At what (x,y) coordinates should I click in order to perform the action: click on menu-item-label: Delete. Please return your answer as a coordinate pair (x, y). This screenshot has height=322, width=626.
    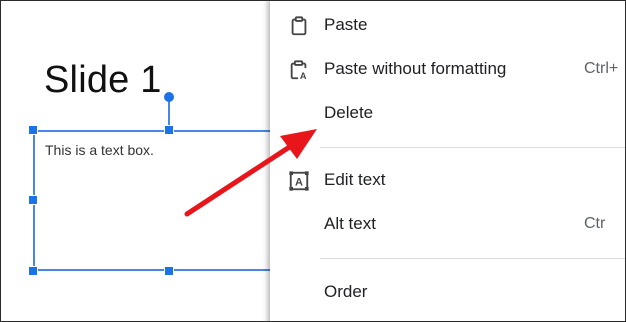
    Looking at the image, I should click on (349, 112).